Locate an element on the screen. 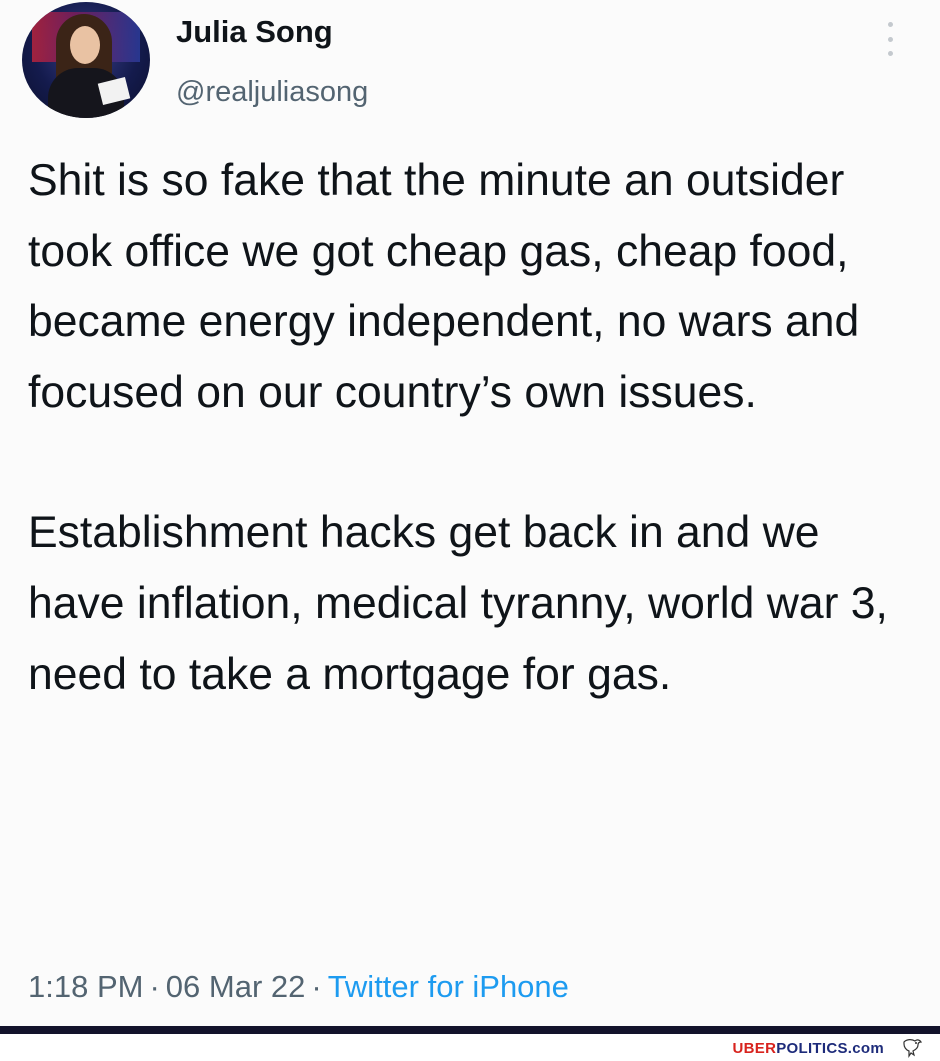 The width and height of the screenshot is (940, 1061). tweet-time: 1:18 PM is located at coordinates (85, 986).